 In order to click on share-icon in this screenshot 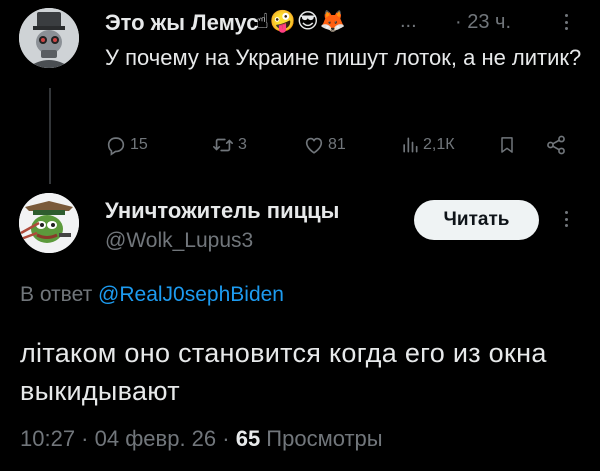, I will do `click(556, 145)`.